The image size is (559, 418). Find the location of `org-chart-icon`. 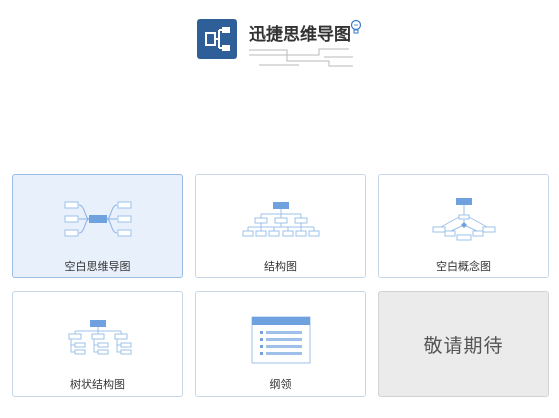

org-chart-icon is located at coordinates (281, 223).